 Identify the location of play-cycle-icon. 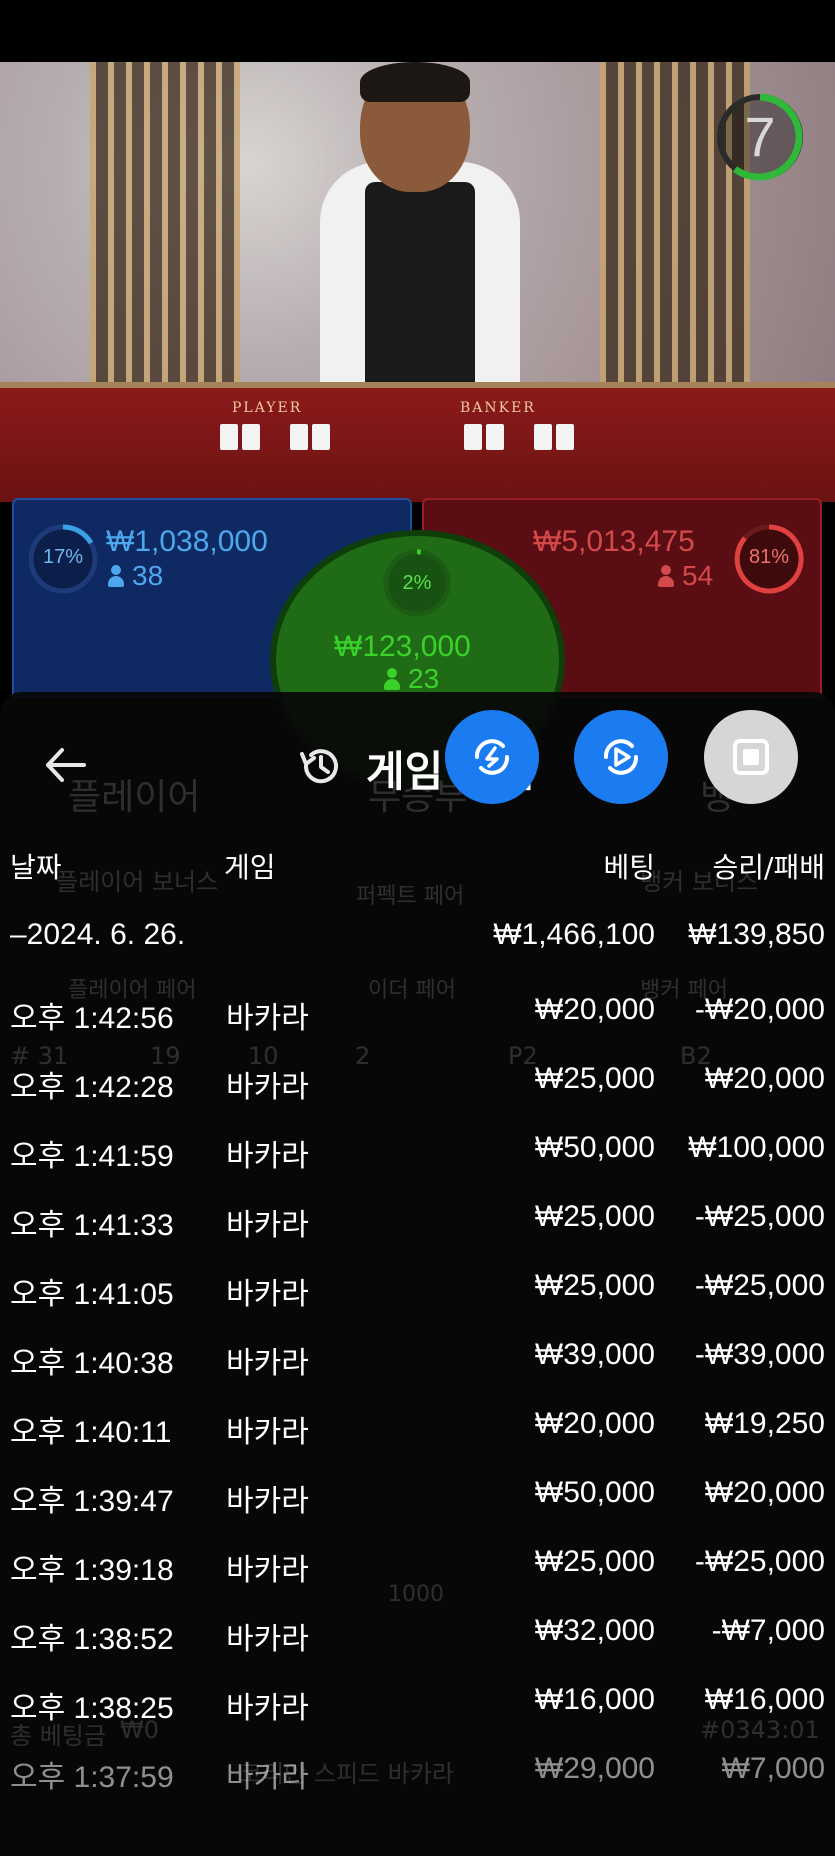
(621, 757).